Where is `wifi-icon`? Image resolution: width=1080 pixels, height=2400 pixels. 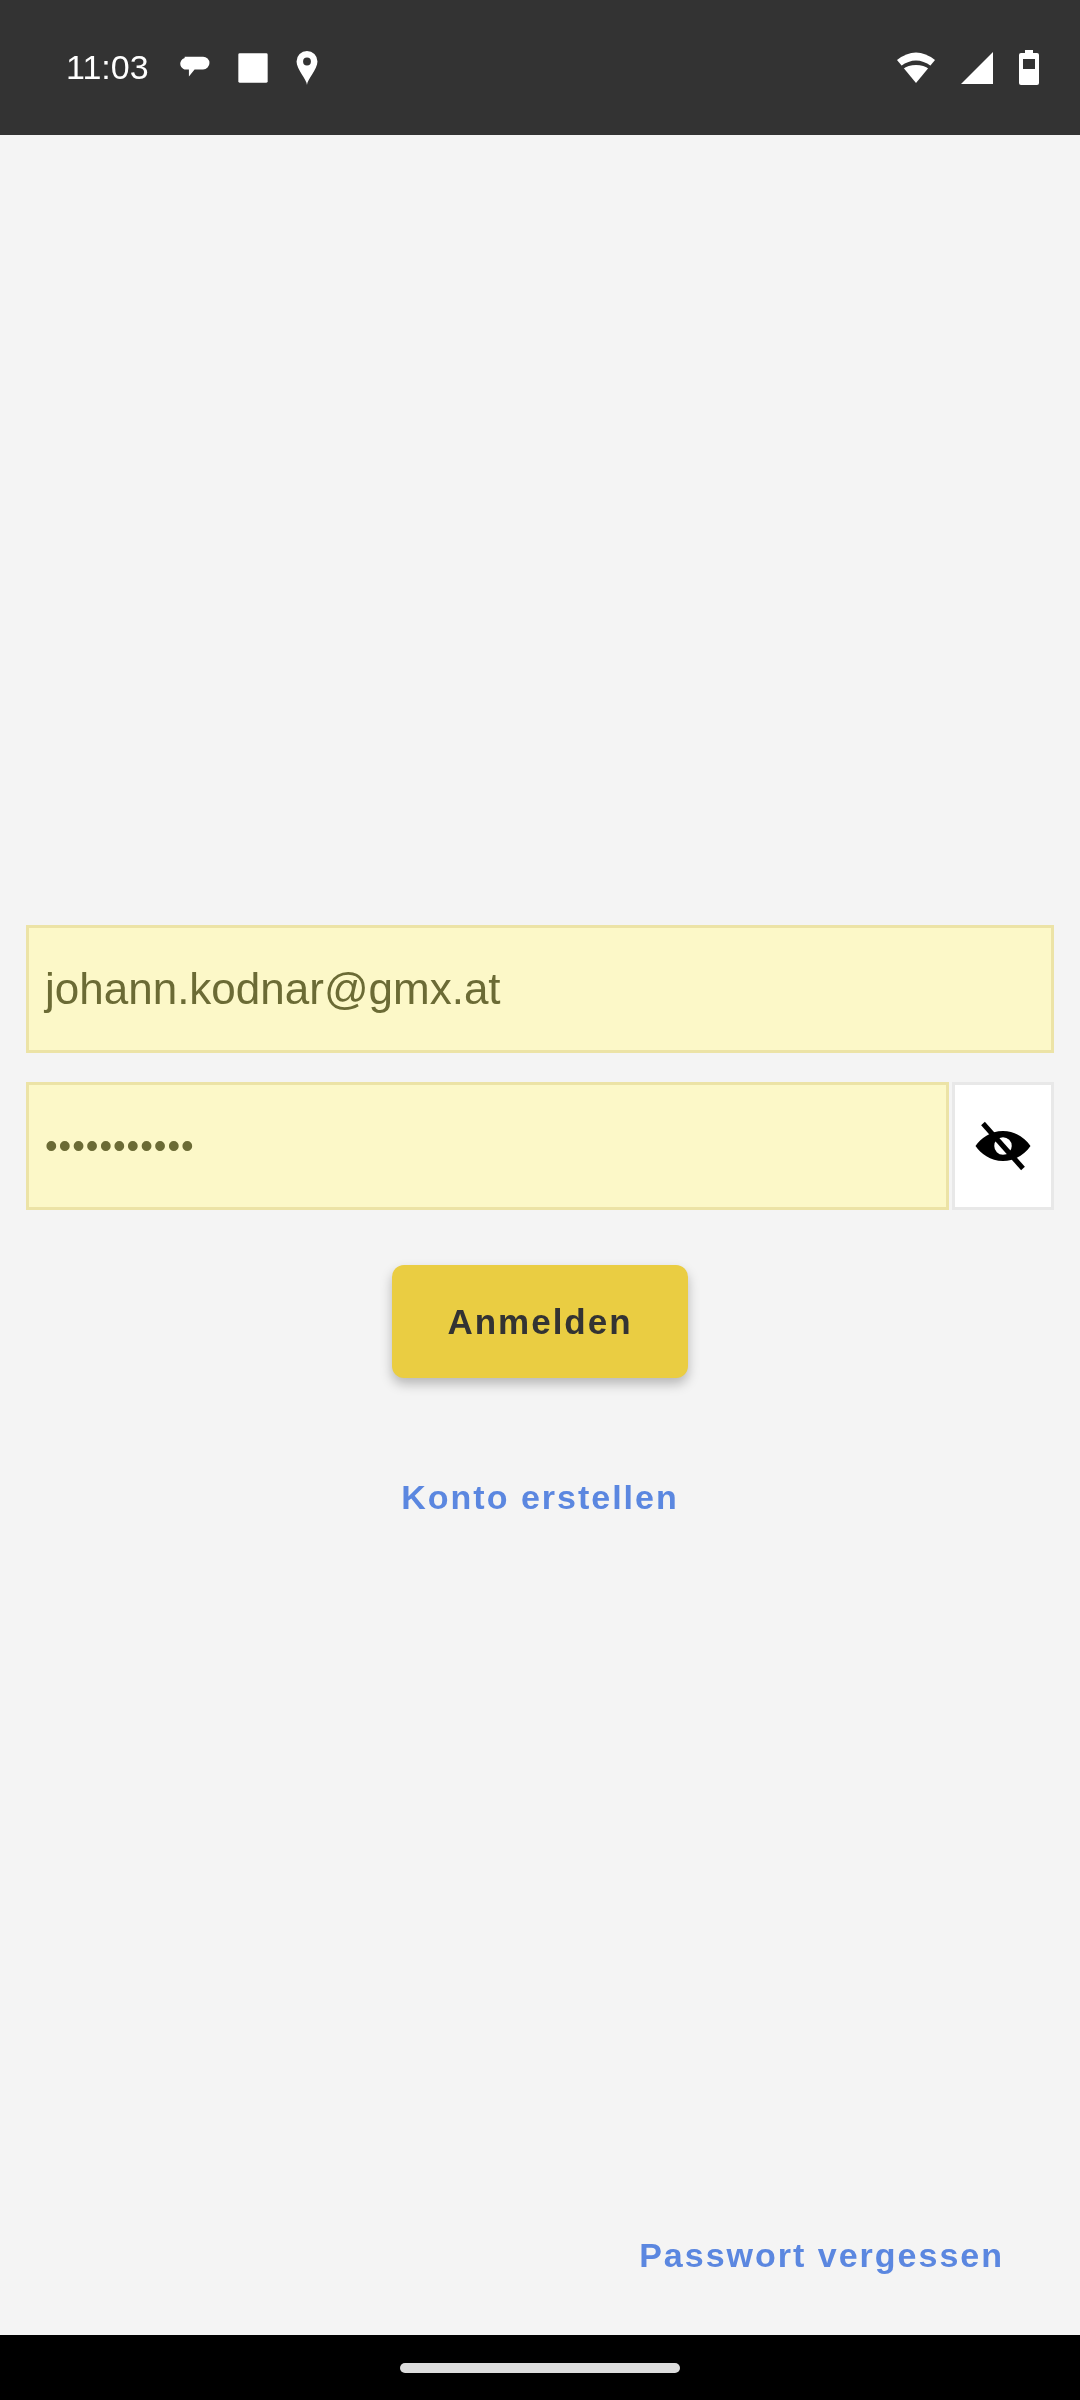
wifi-icon is located at coordinates (916, 67).